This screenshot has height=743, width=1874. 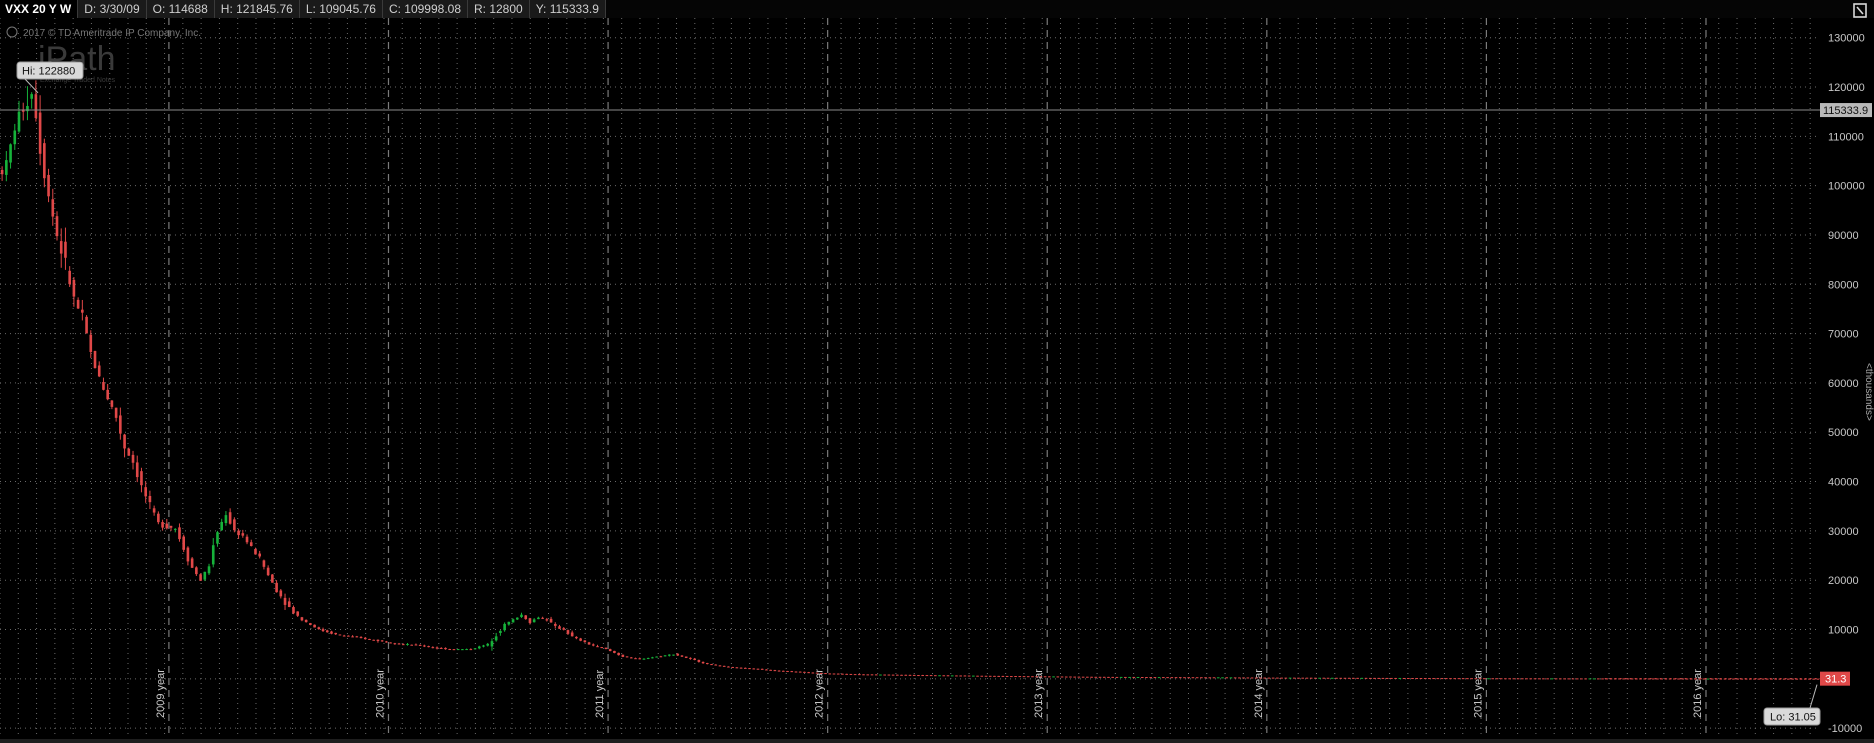 What do you see at coordinates (937, 741) in the screenshot?
I see `bottom-scroll-bar` at bounding box center [937, 741].